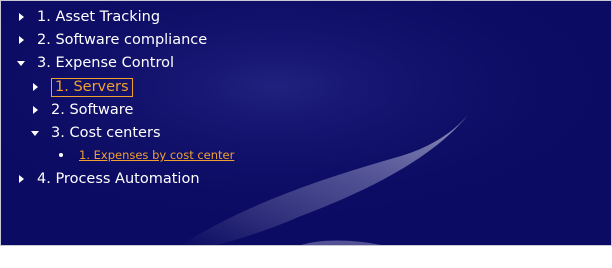  I want to click on tree-item-process-automation: 4. Process Automation, so click(107, 179).